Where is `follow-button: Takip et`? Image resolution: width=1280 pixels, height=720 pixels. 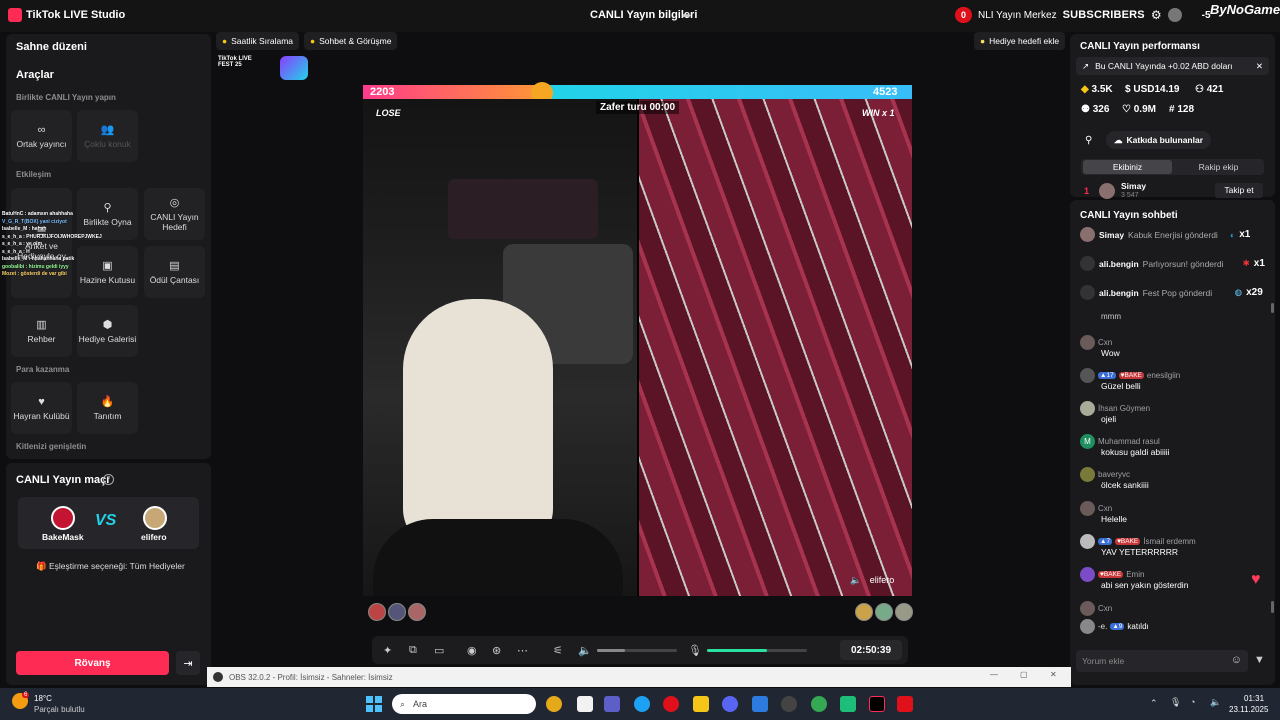
follow-button: Takip et is located at coordinates (1239, 190).